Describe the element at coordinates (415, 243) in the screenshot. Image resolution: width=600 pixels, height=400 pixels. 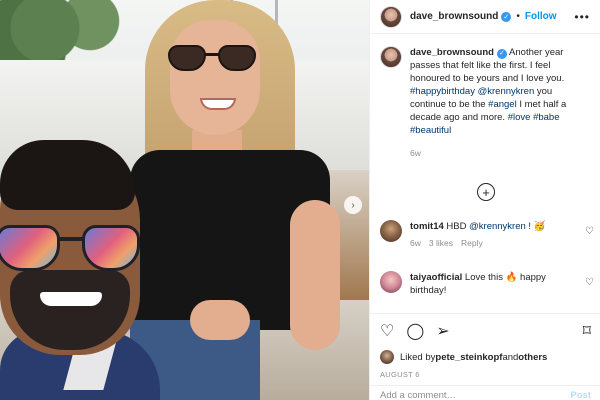
I see `comment-age: 6w` at that location.